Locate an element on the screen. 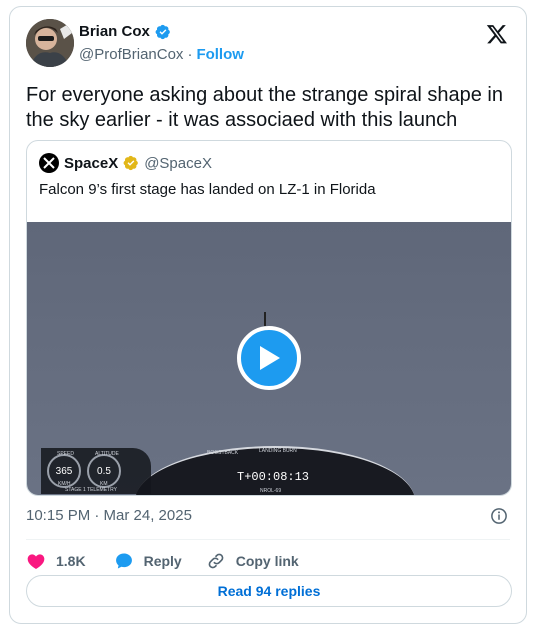 This screenshot has width=535, height=629. altitude-value: 0.5 is located at coordinates (104, 471).